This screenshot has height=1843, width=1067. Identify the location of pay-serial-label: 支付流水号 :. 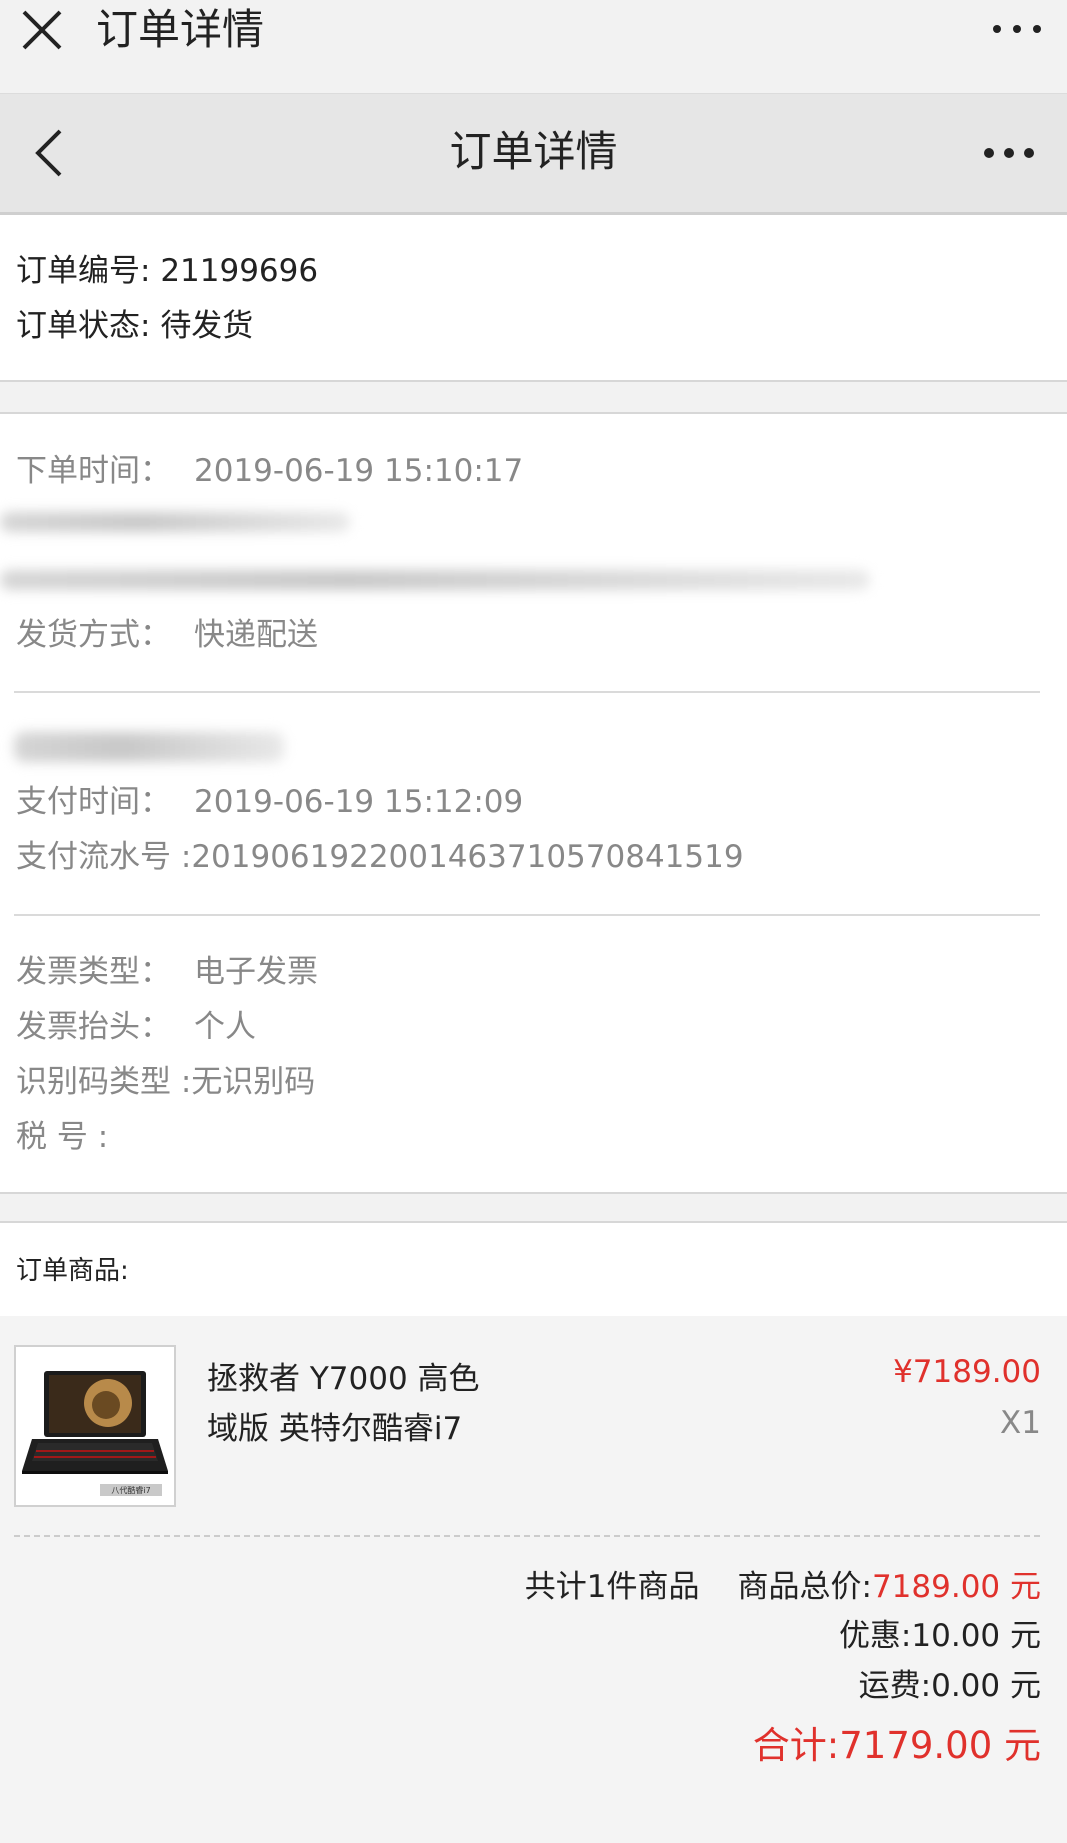
(104, 857).